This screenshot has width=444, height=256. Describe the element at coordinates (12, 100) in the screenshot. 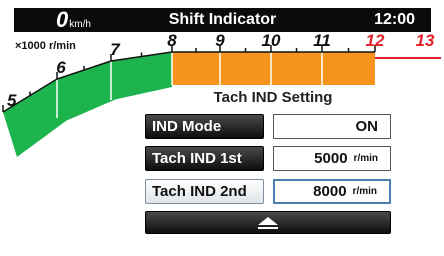

I see `tach-tick-label: 5` at that location.